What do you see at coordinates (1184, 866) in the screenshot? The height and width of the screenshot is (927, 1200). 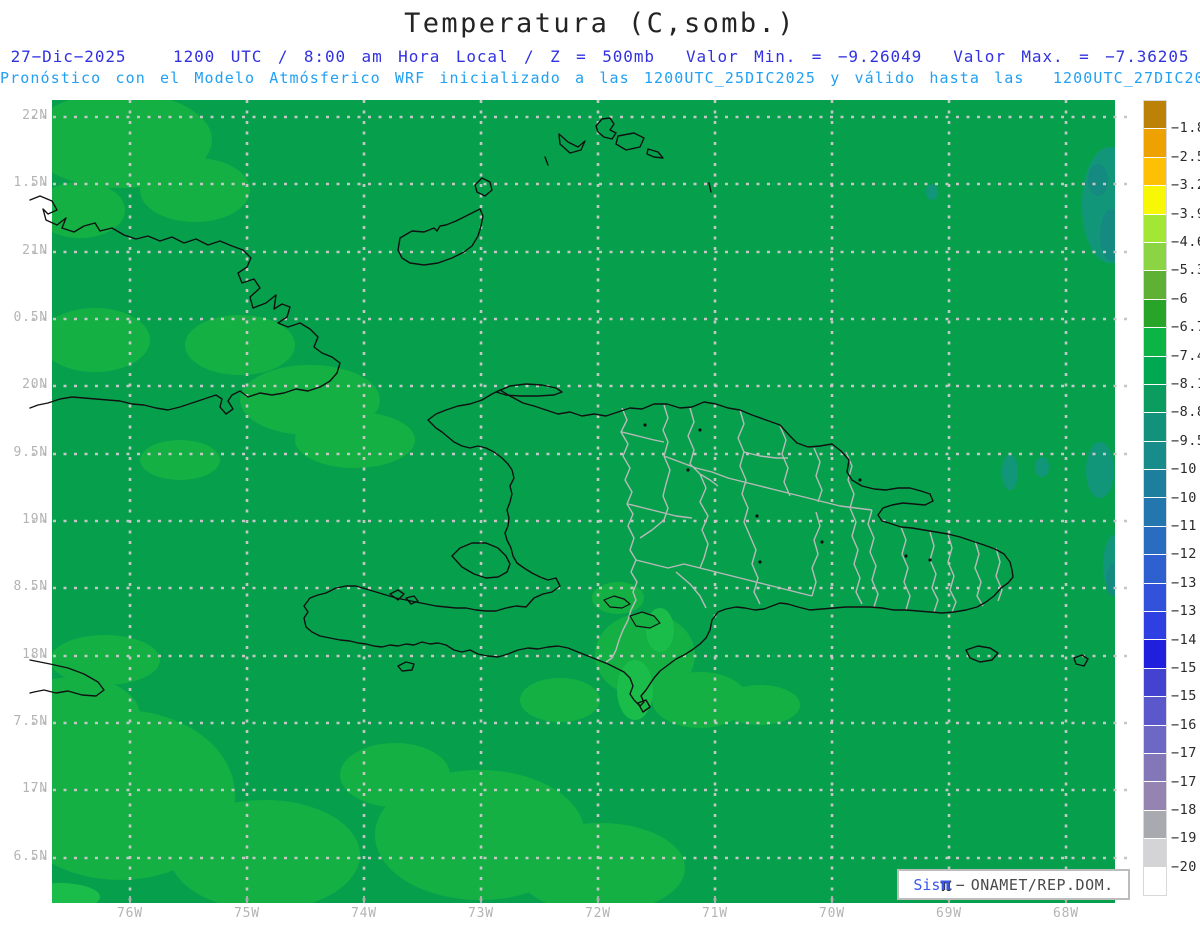 I see `colorbar-tick-label: −20` at bounding box center [1184, 866].